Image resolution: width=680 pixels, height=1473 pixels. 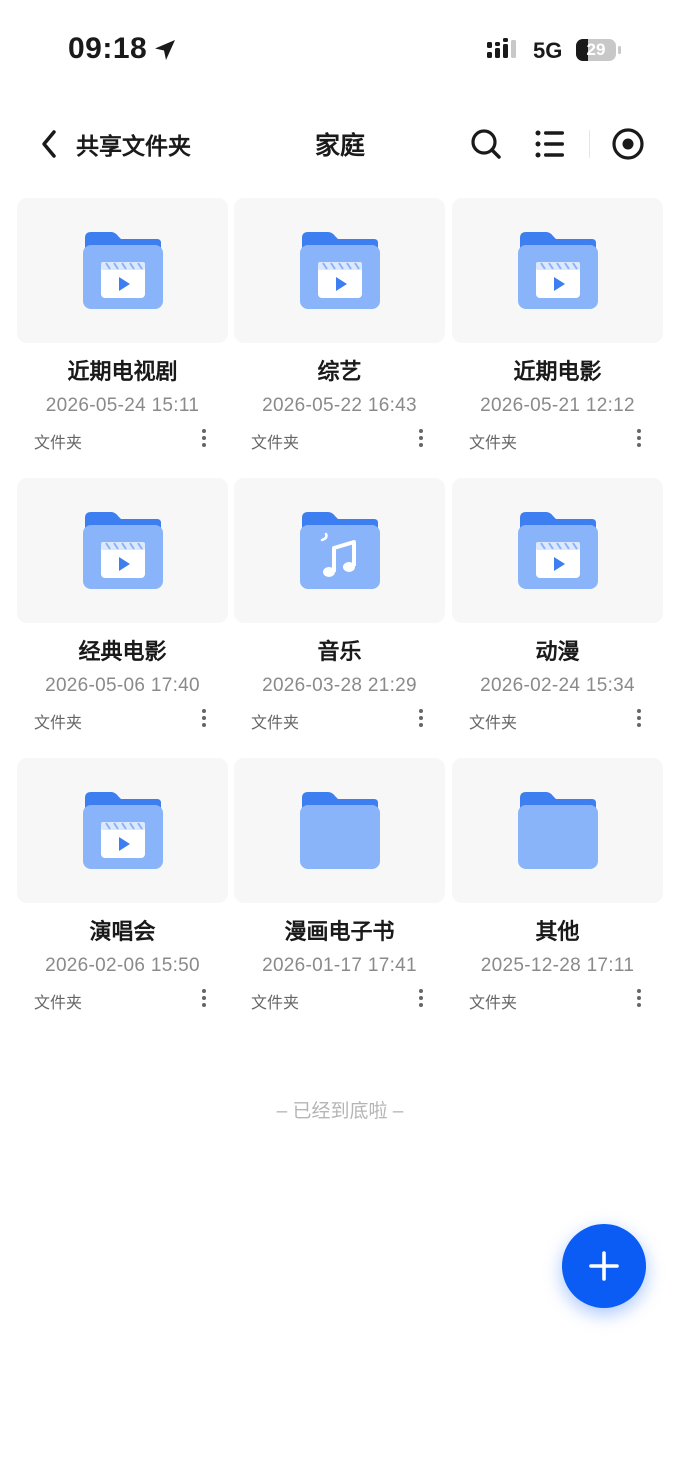 I want to click on add-button, so click(x=604, y=1266).